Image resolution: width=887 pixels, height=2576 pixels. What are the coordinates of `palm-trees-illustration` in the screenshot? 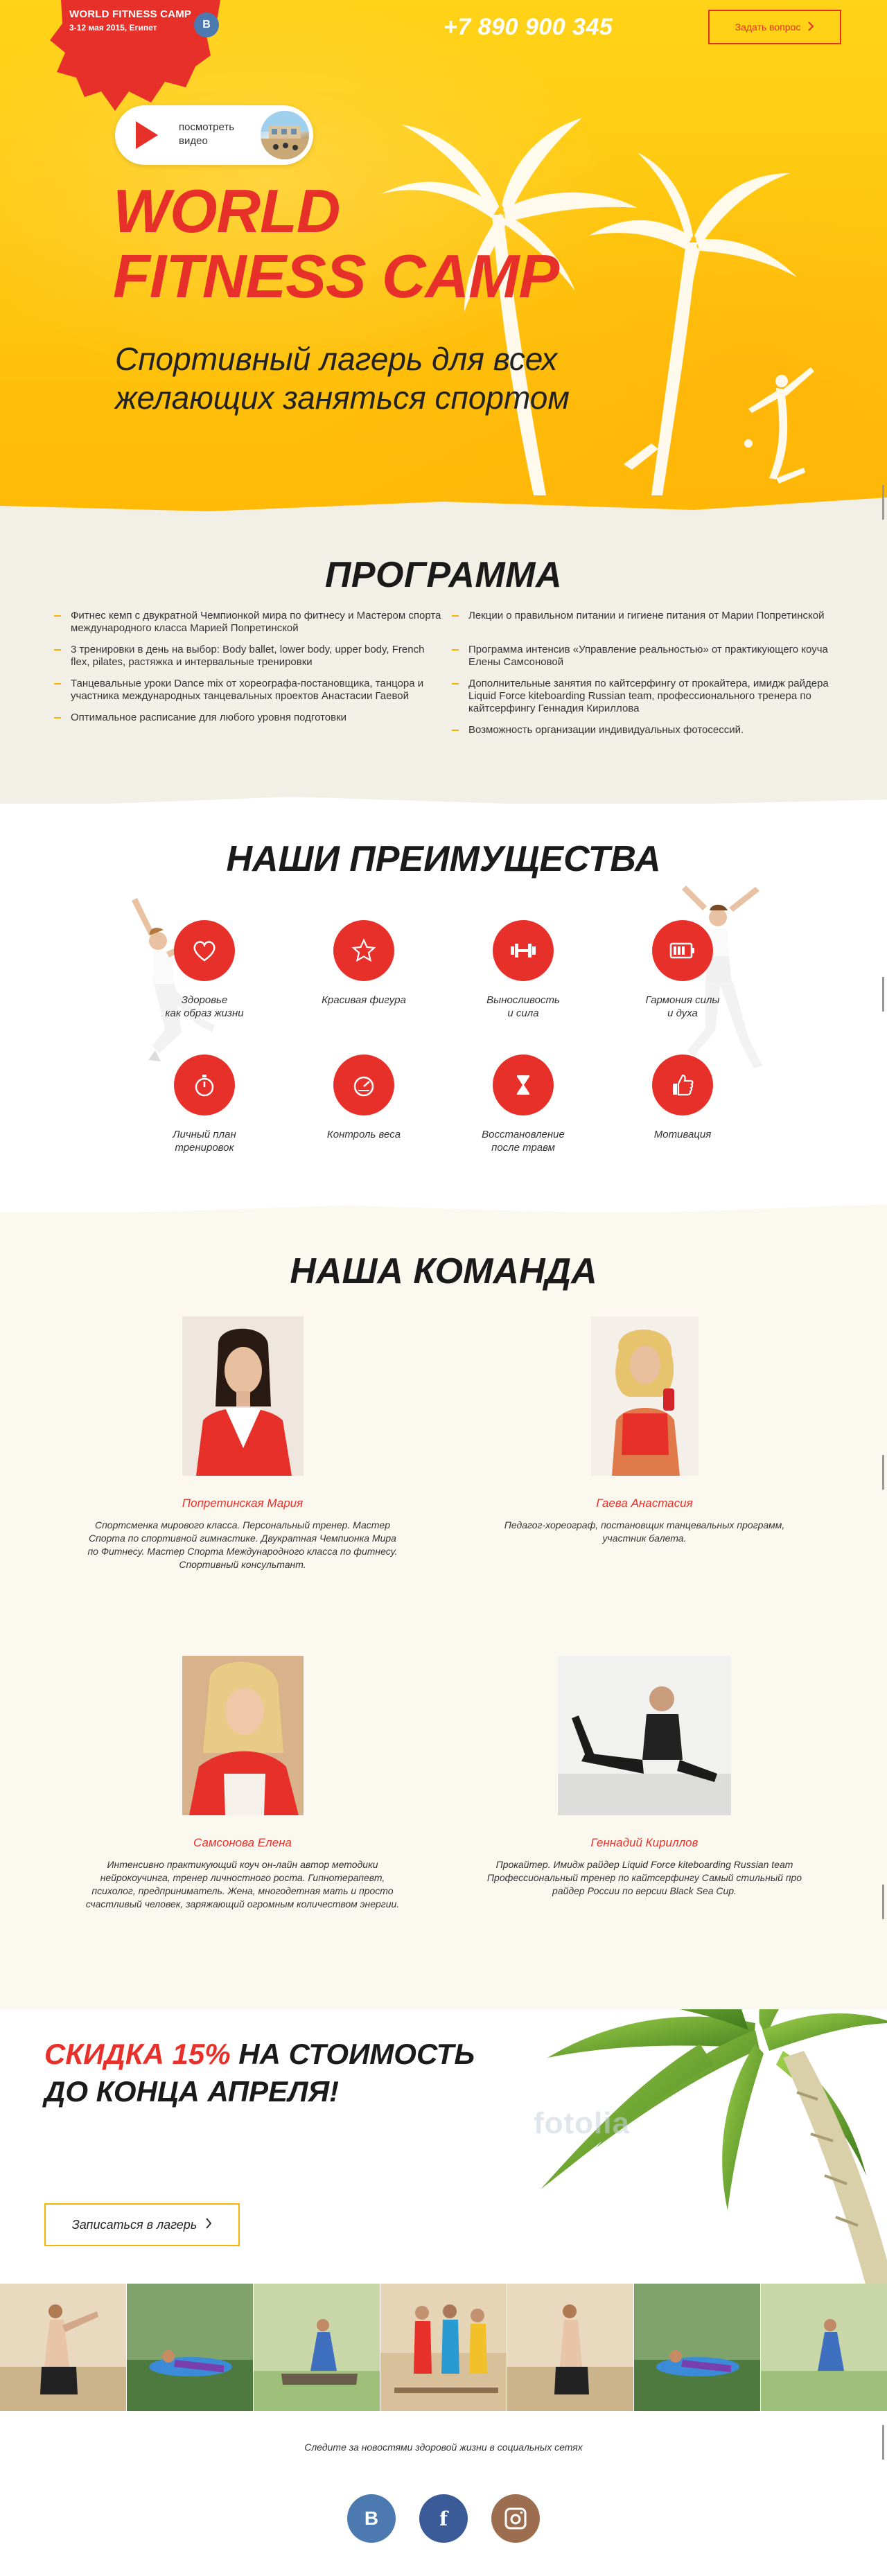 It's located at (597, 306).